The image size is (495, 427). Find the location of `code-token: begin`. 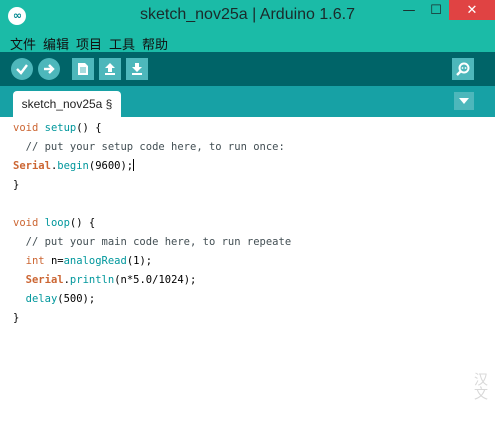

code-token: begin is located at coordinates (73, 166).